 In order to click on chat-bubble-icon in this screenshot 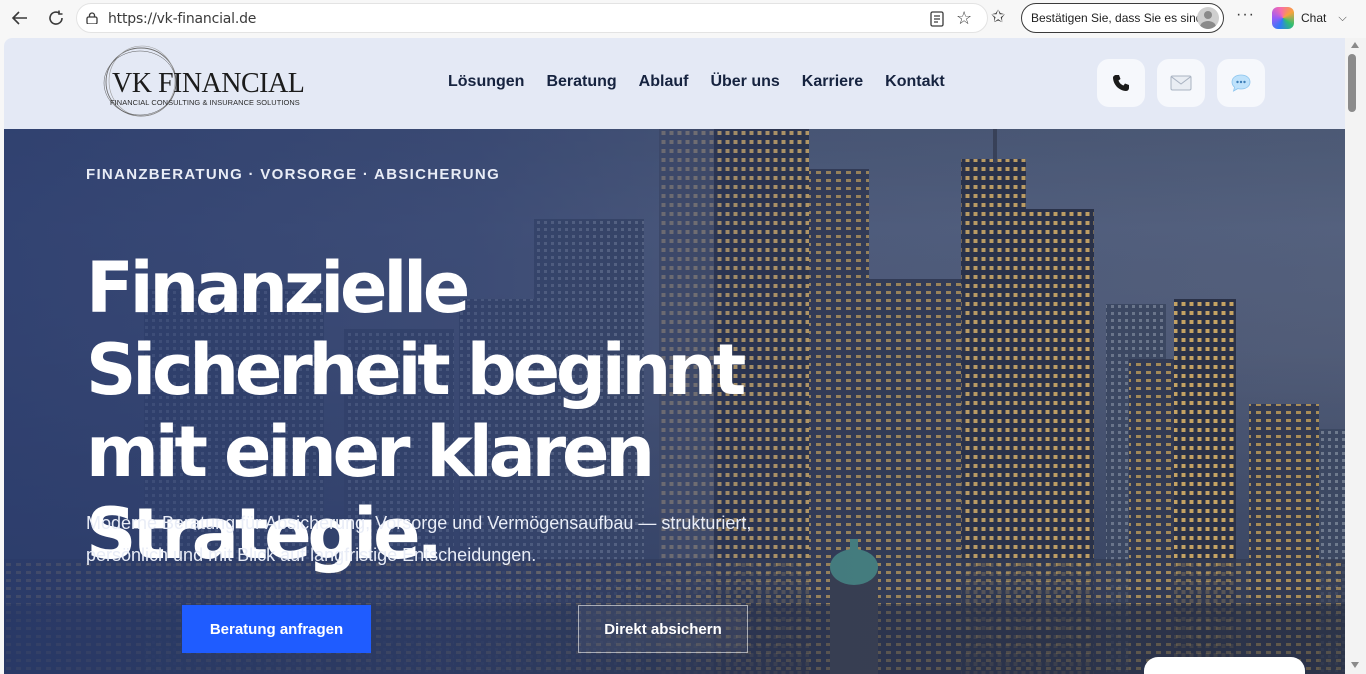, I will do `click(1241, 83)`.